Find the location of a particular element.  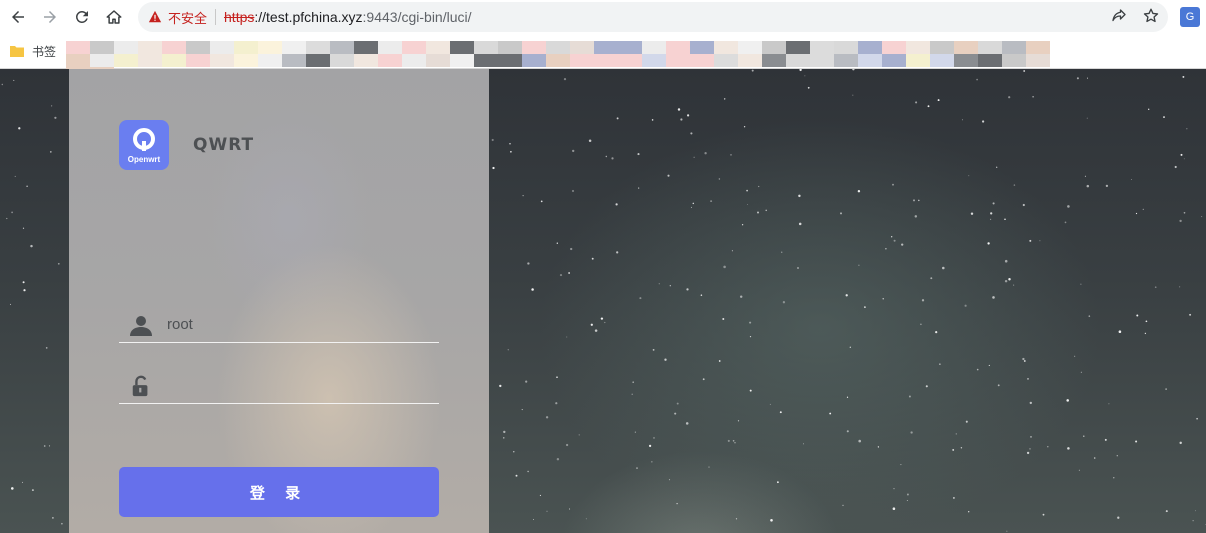

reload-icon is located at coordinates (81, 16).